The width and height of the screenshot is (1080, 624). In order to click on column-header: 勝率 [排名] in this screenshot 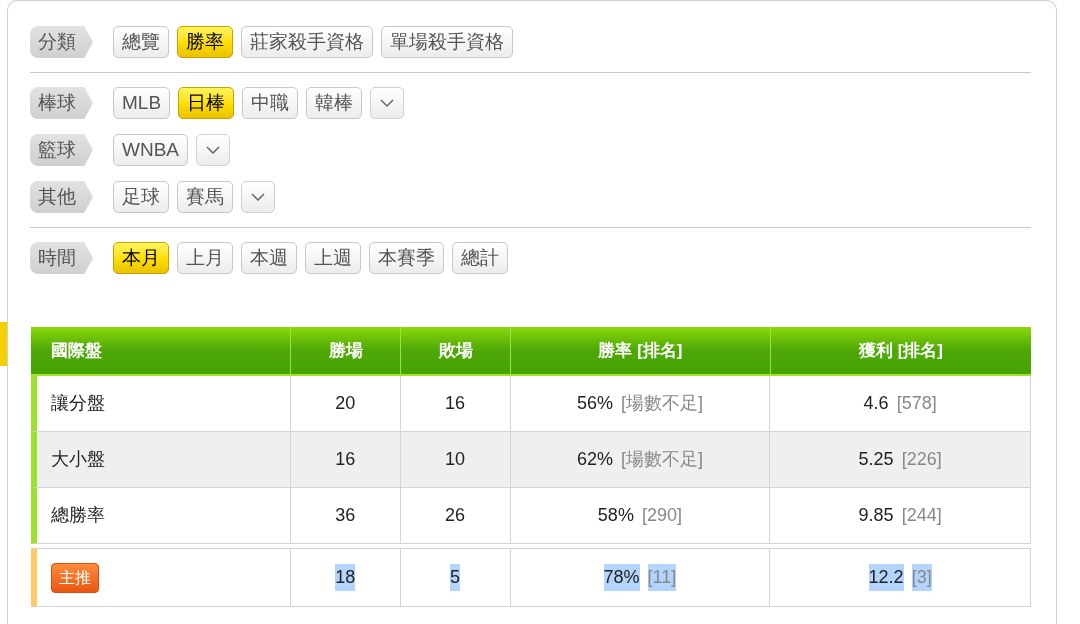, I will do `click(640, 350)`.